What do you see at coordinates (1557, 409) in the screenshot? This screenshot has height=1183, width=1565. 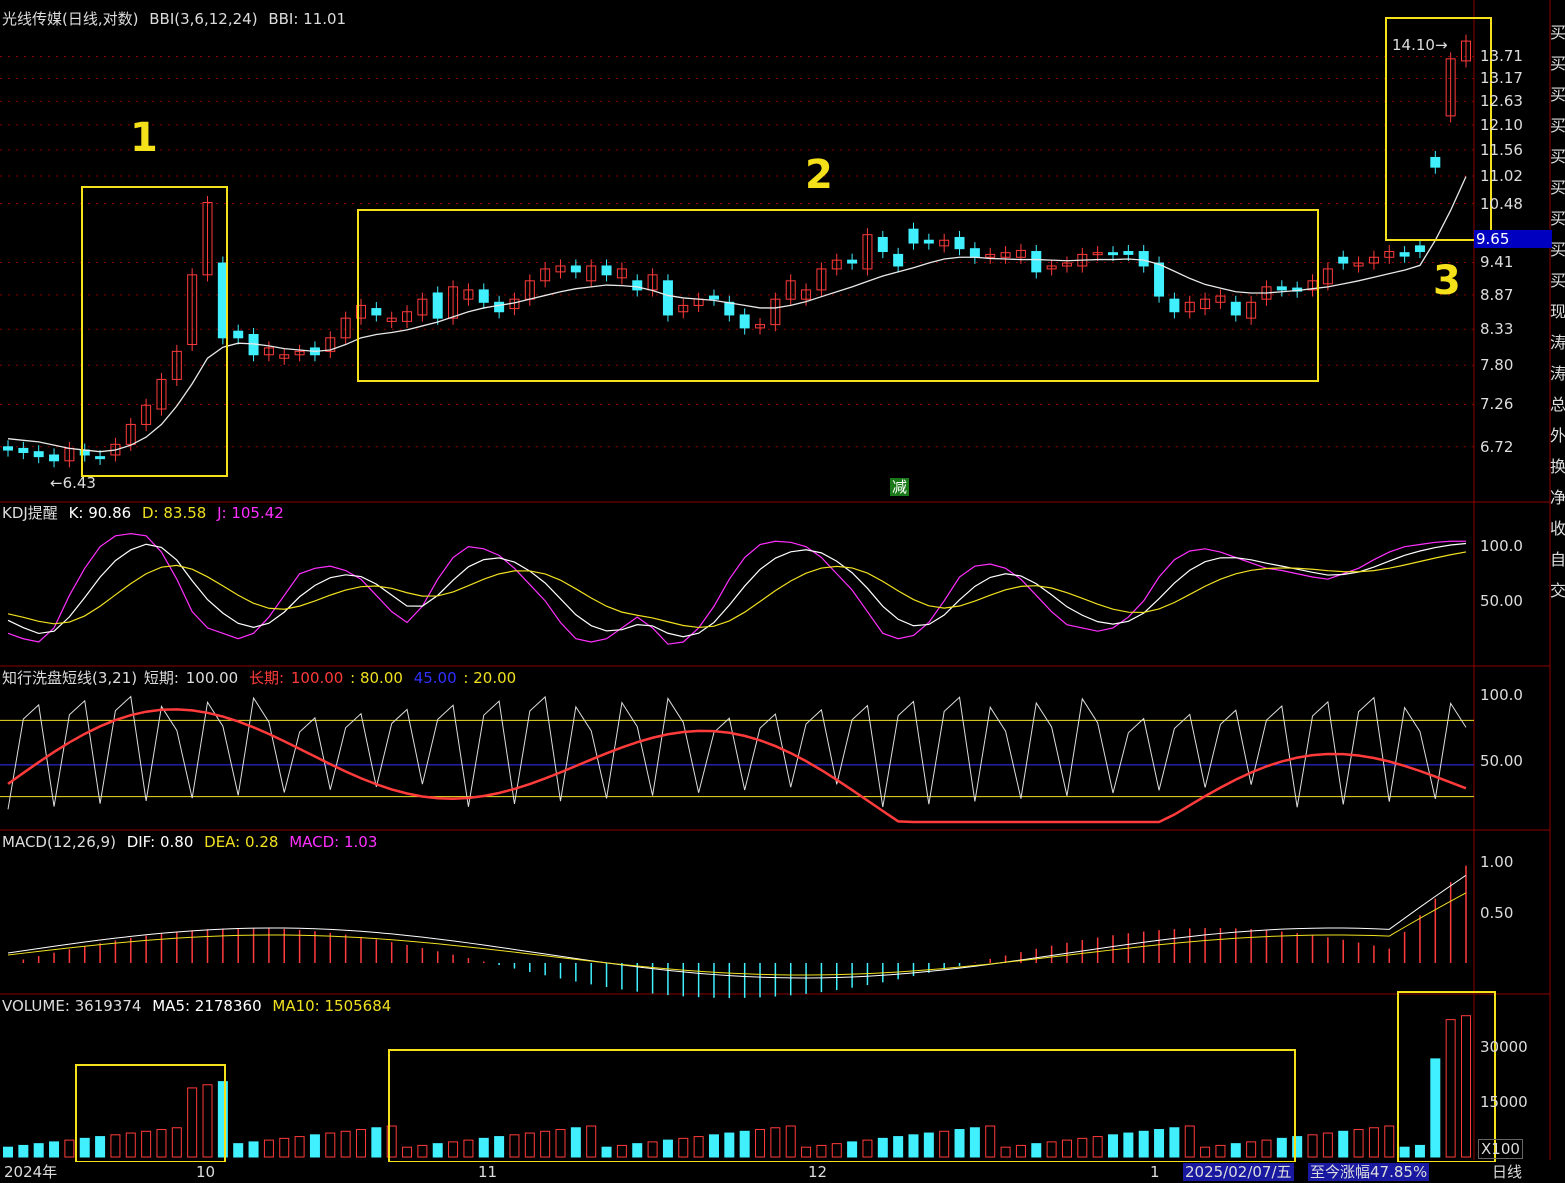 I see `sidebar-label: 总` at bounding box center [1557, 409].